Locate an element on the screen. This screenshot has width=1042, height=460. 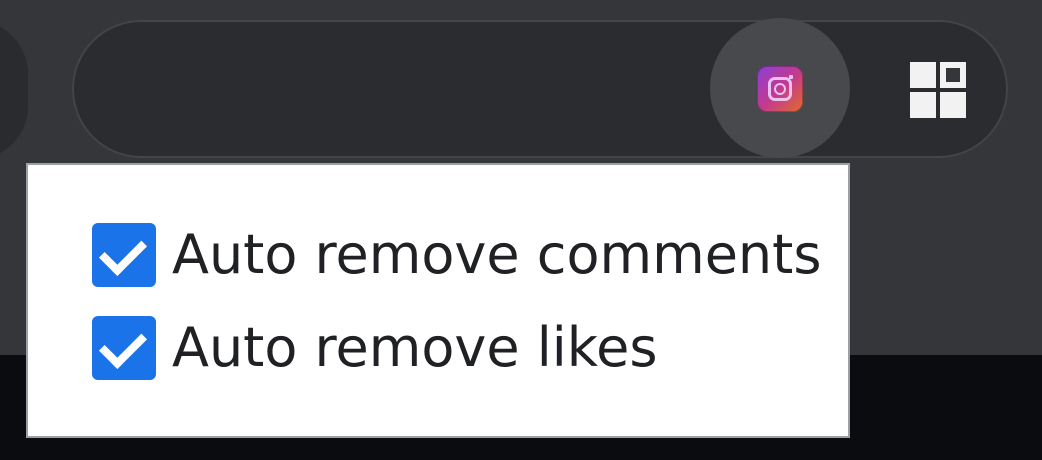
auto-remove-comments-option: Auto remove comments is located at coordinates (456, 255).